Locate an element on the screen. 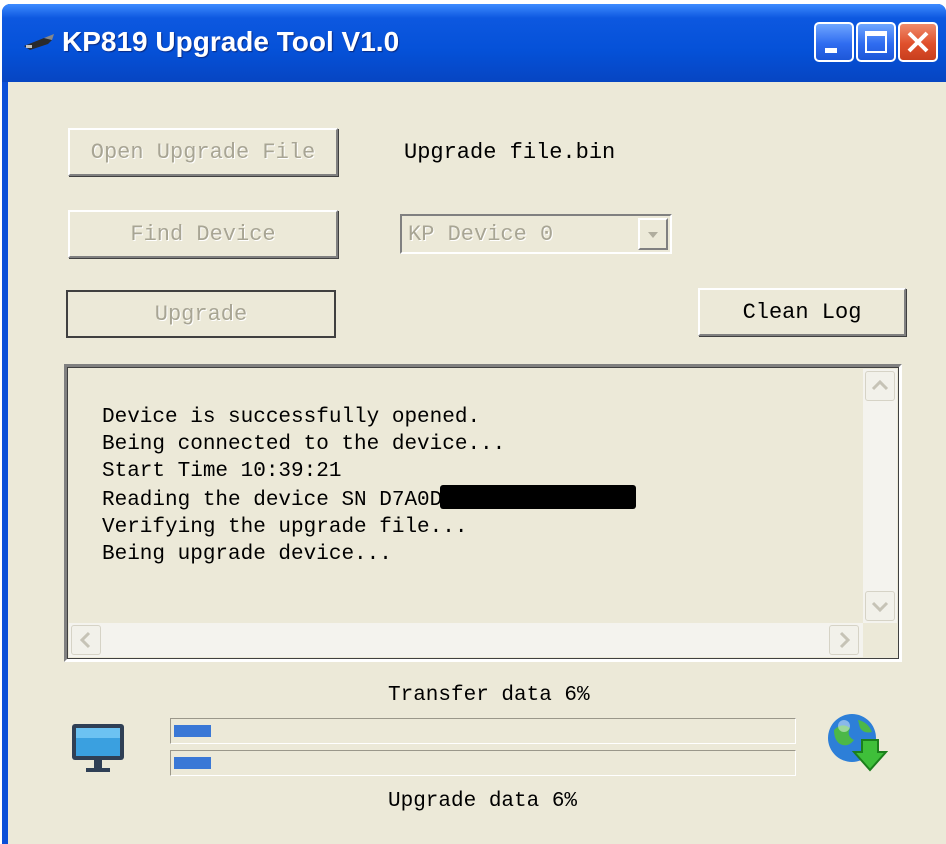  chevron-right-icon is located at coordinates (845, 640).